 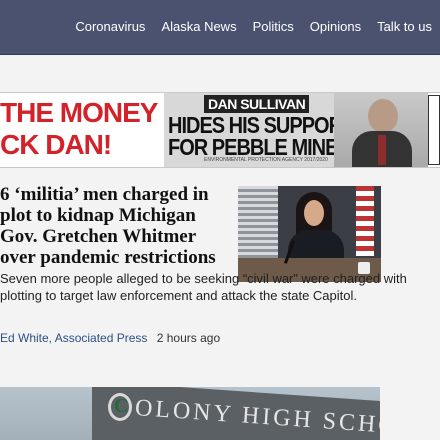 I want to click on nav-item-alaska-news: Alaska News, so click(x=198, y=27).